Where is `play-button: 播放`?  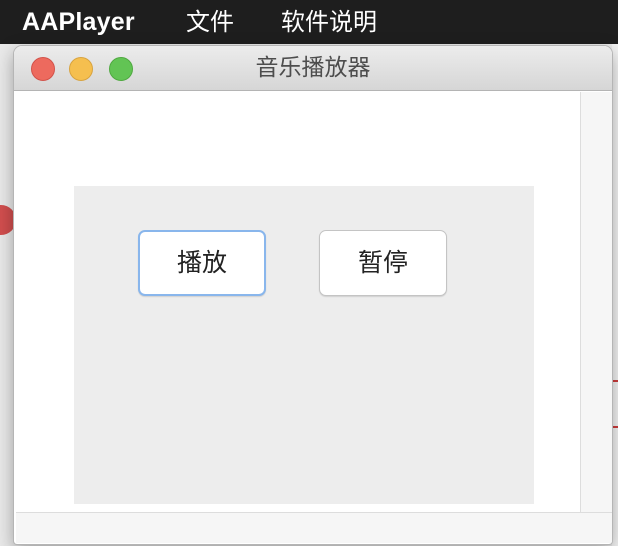
play-button: 播放 is located at coordinates (202, 263).